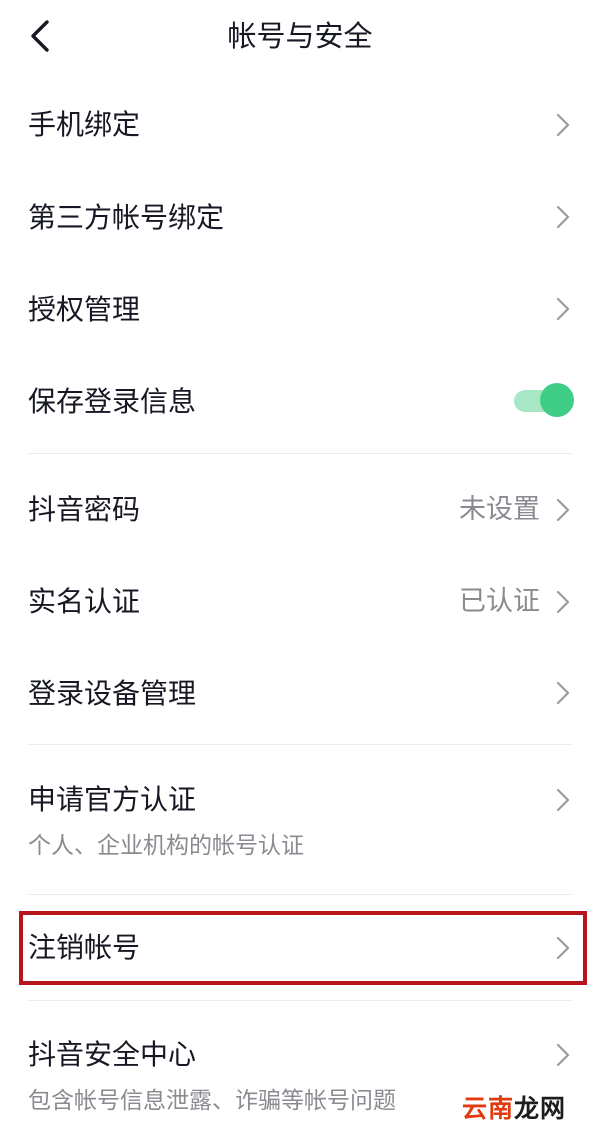 This screenshot has height=1134, width=600. I want to click on row-real-name-auth: 实名认证 已认证, so click(300, 600).